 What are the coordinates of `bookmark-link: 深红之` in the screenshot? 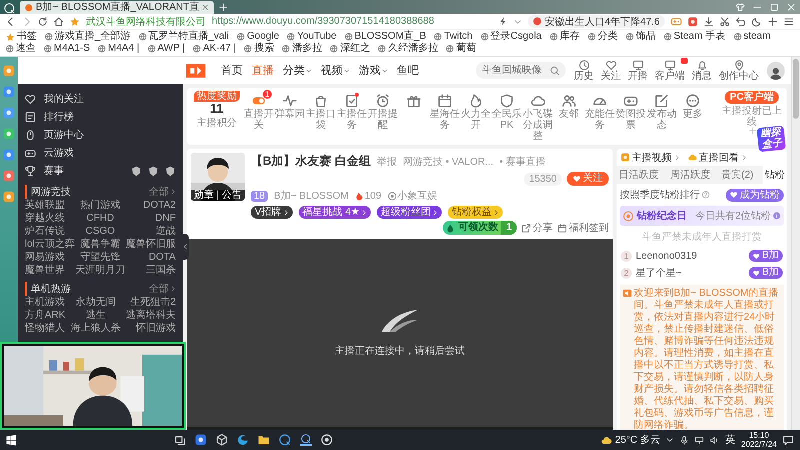 It's located at (350, 49).